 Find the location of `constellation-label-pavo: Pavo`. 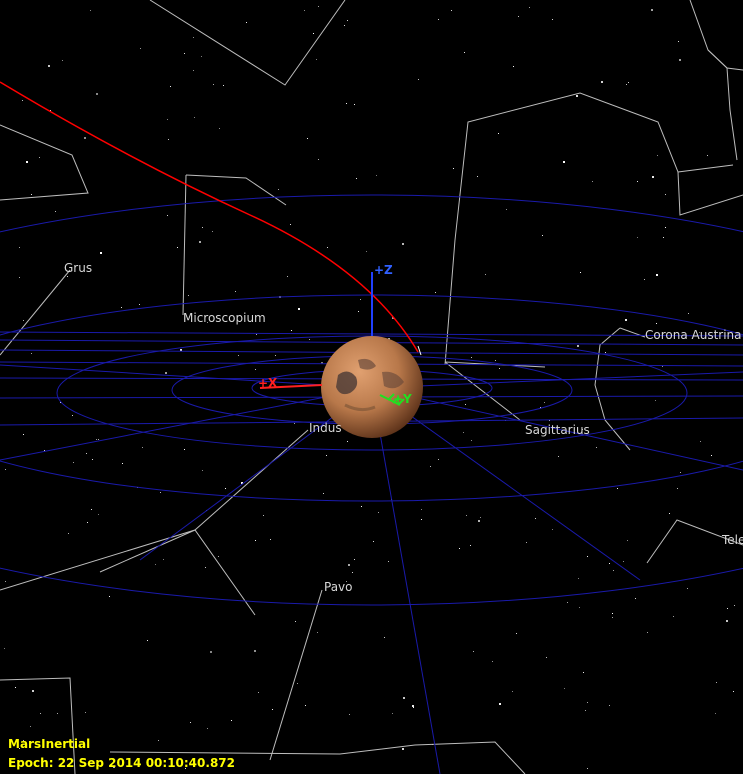

constellation-label-pavo: Pavo is located at coordinates (338, 587).